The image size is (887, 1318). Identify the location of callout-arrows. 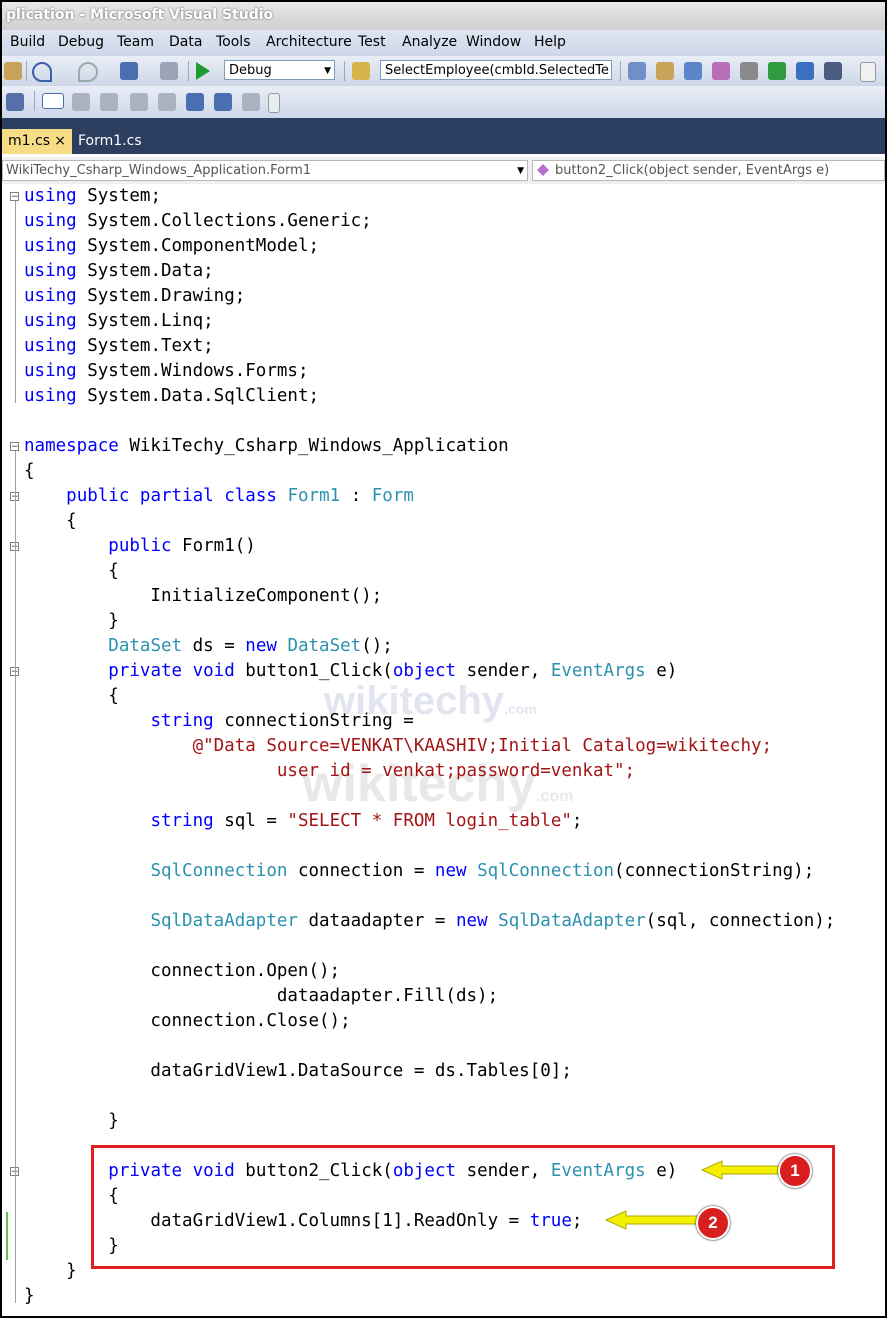
(692, 1195).